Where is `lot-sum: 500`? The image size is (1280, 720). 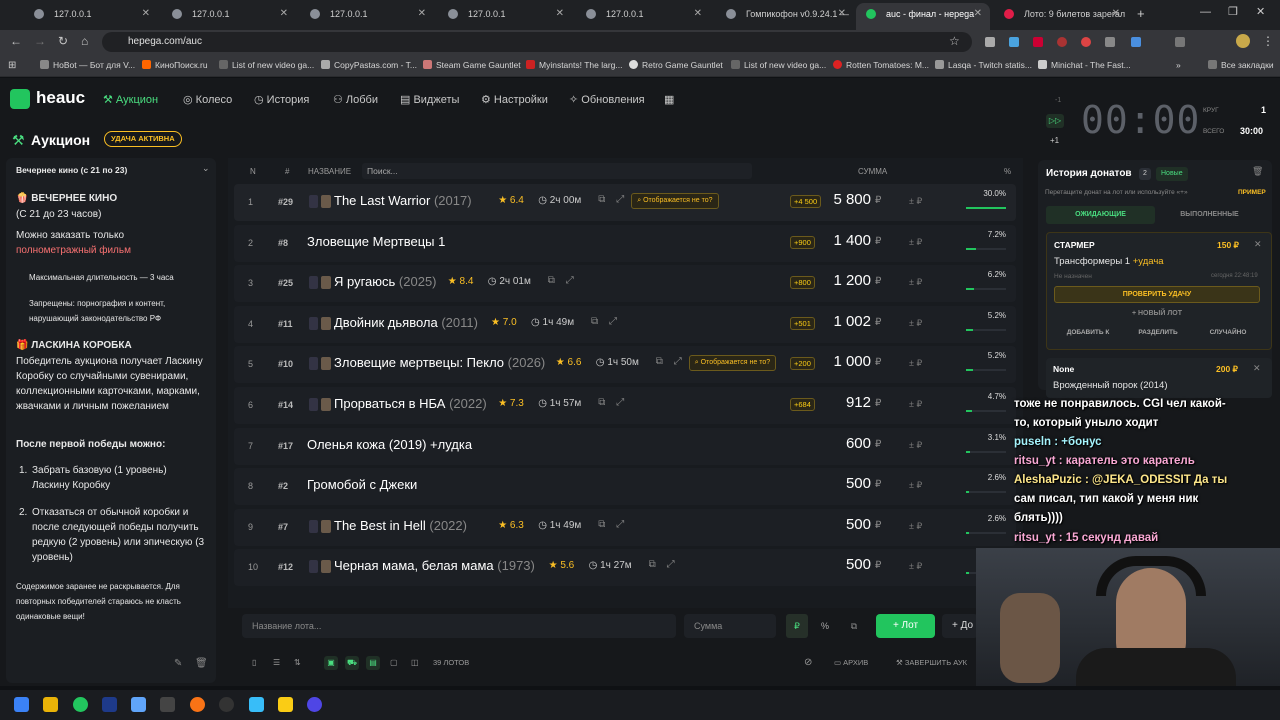 lot-sum: 500 is located at coordinates (836, 524).